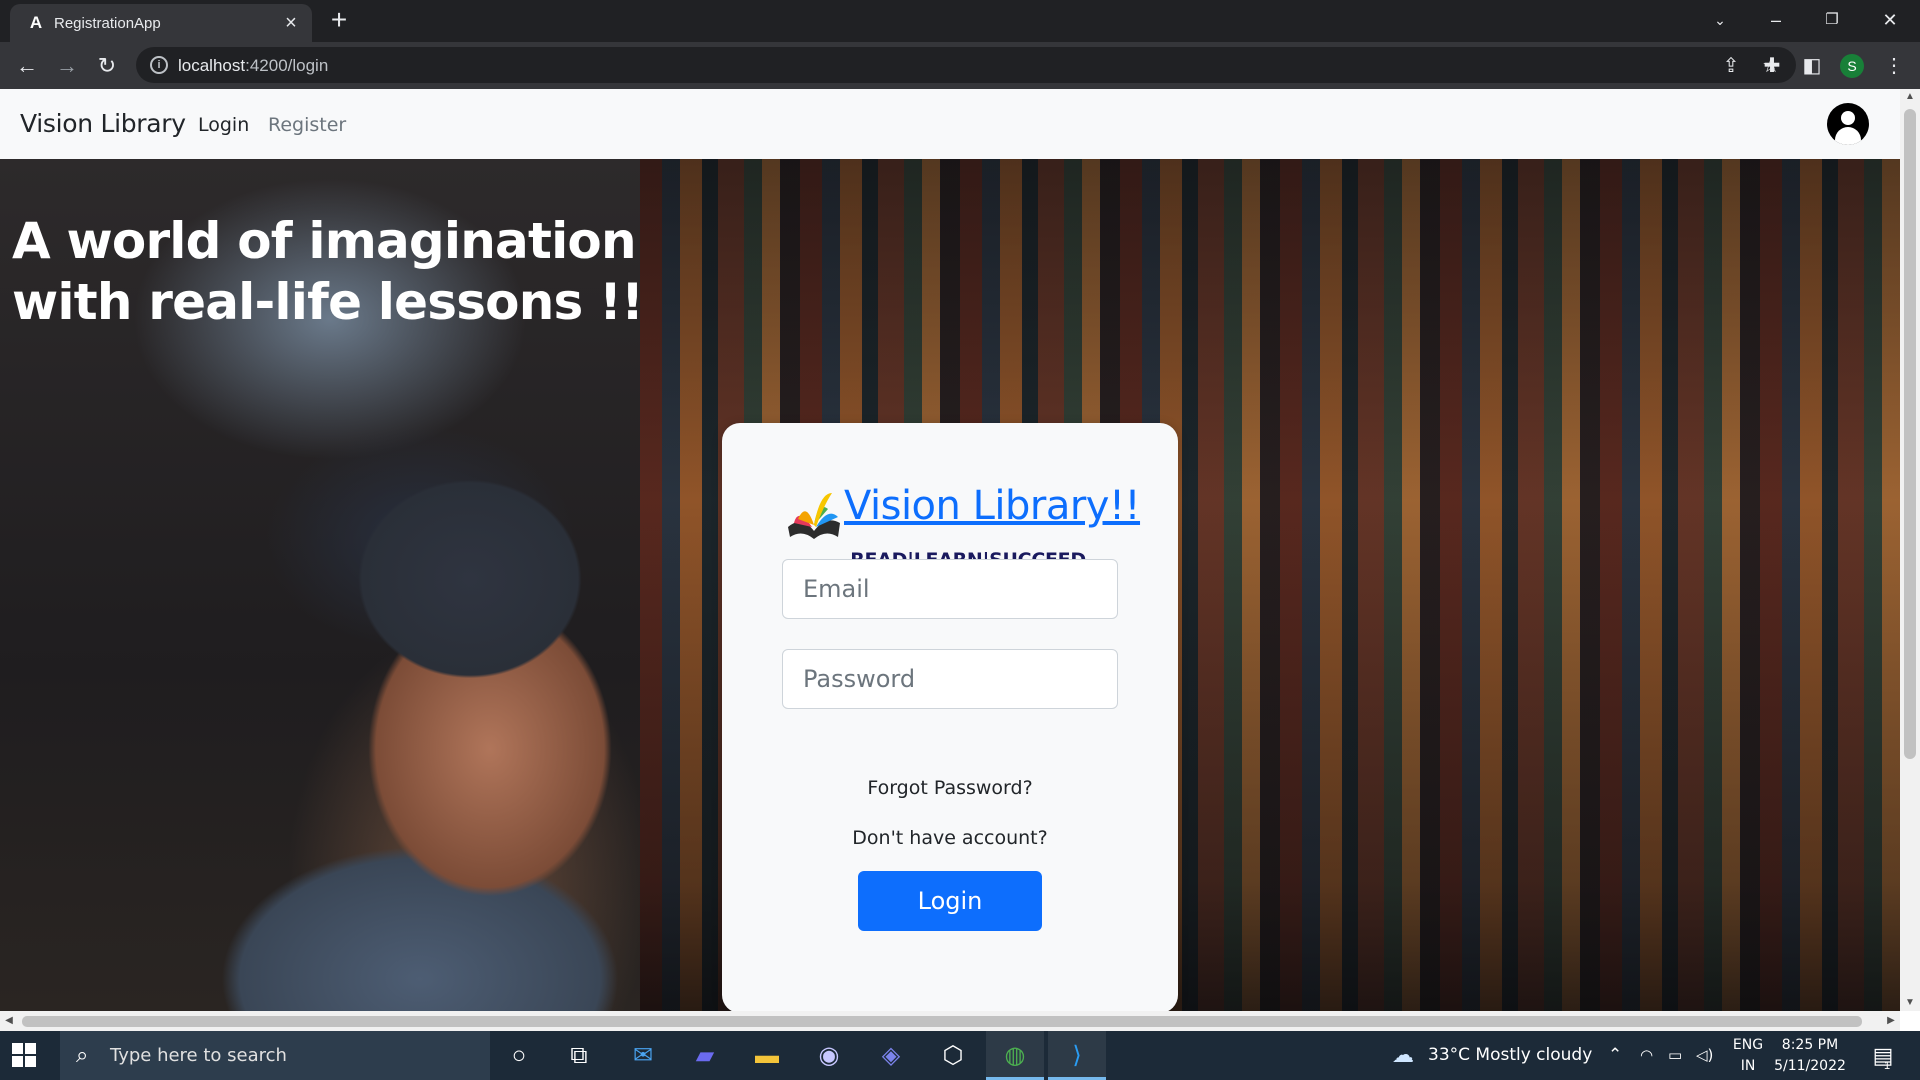  What do you see at coordinates (1910, 1003) in the screenshot?
I see `scroll-down-icon: ▼` at bounding box center [1910, 1003].